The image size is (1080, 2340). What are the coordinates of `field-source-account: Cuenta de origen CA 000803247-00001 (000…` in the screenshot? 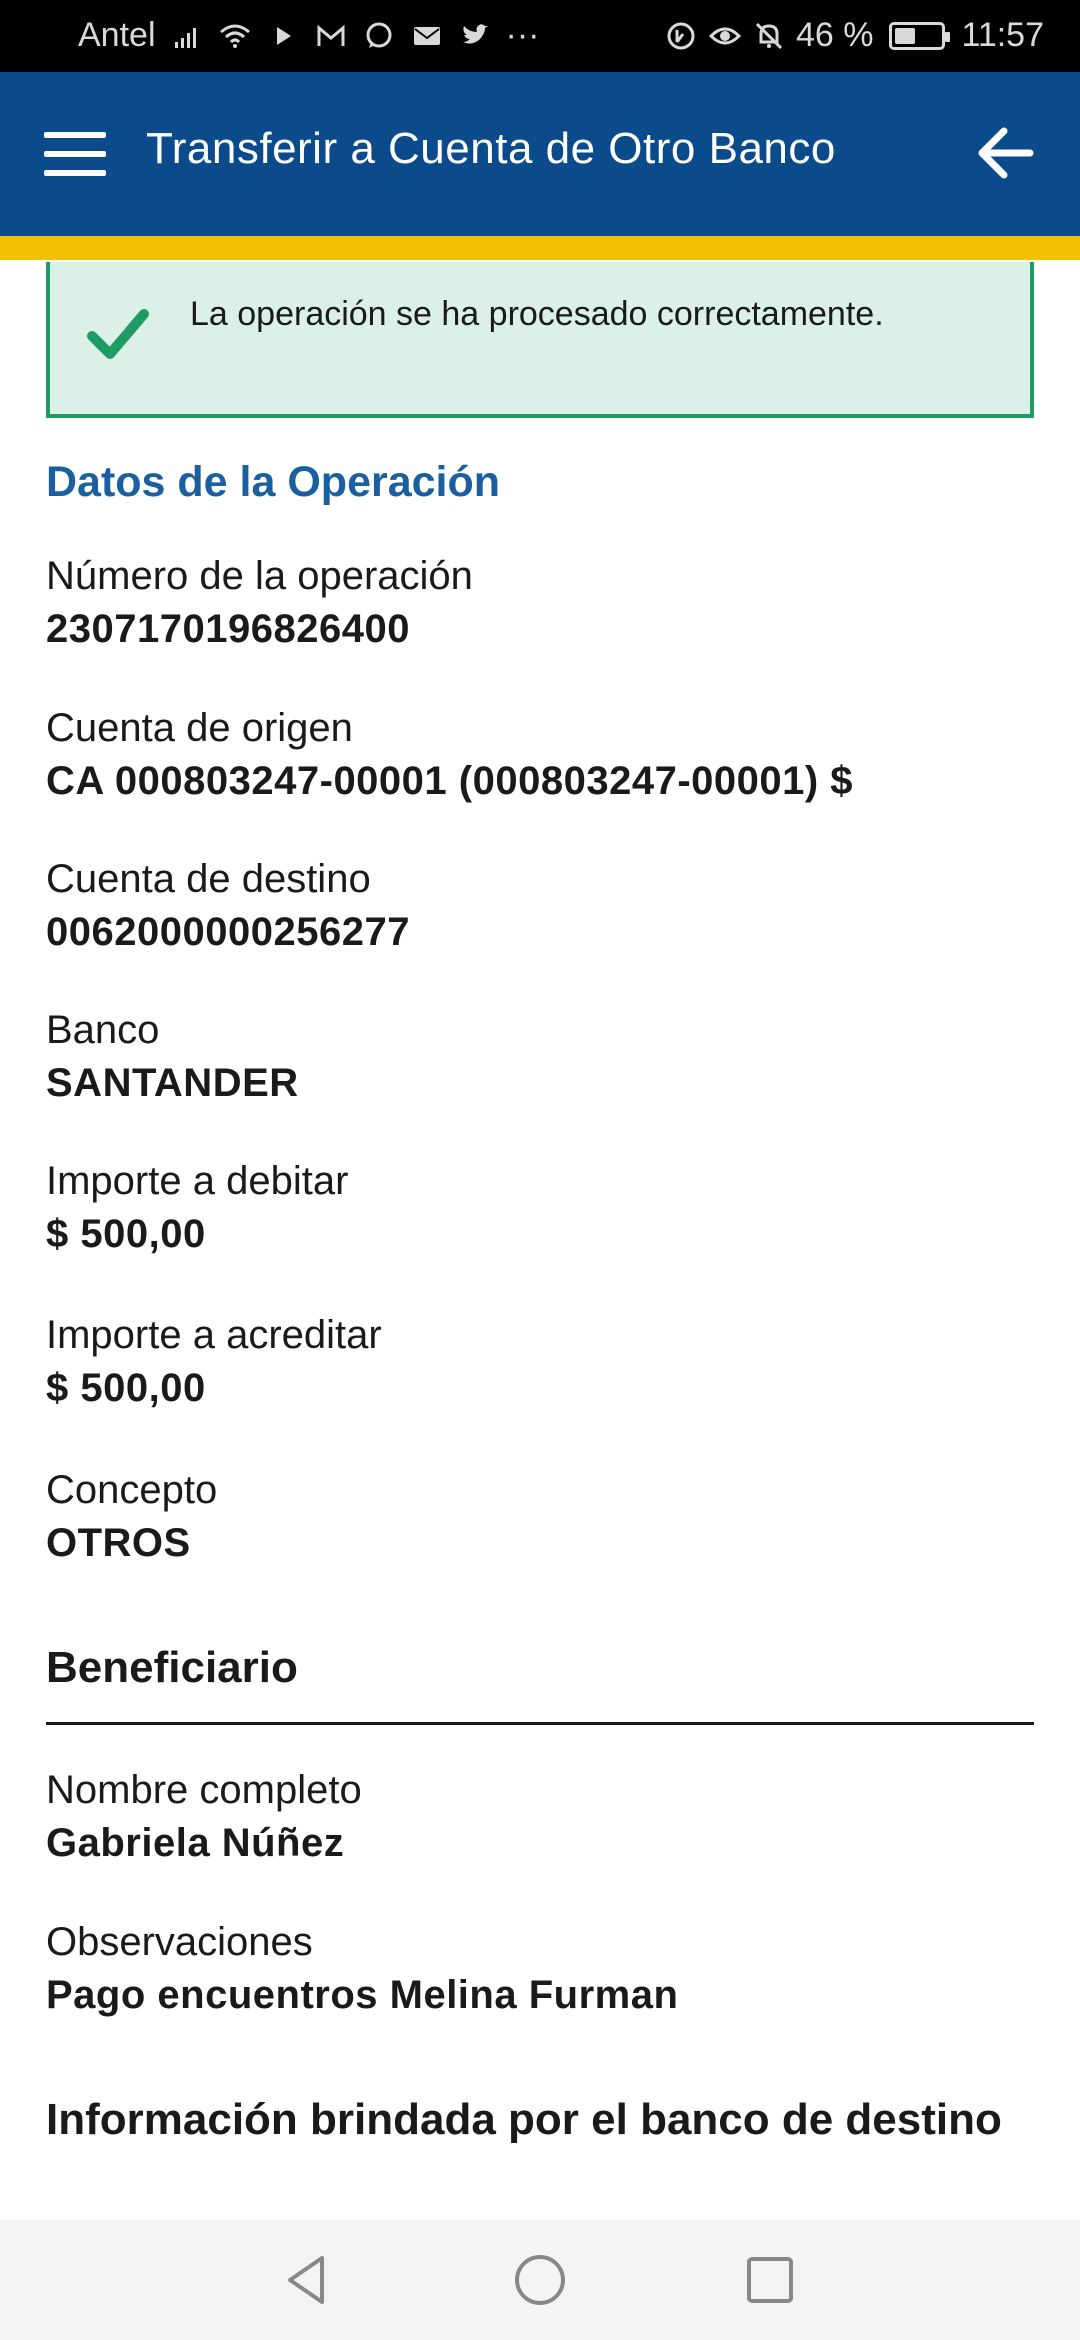 It's located at (541, 755).